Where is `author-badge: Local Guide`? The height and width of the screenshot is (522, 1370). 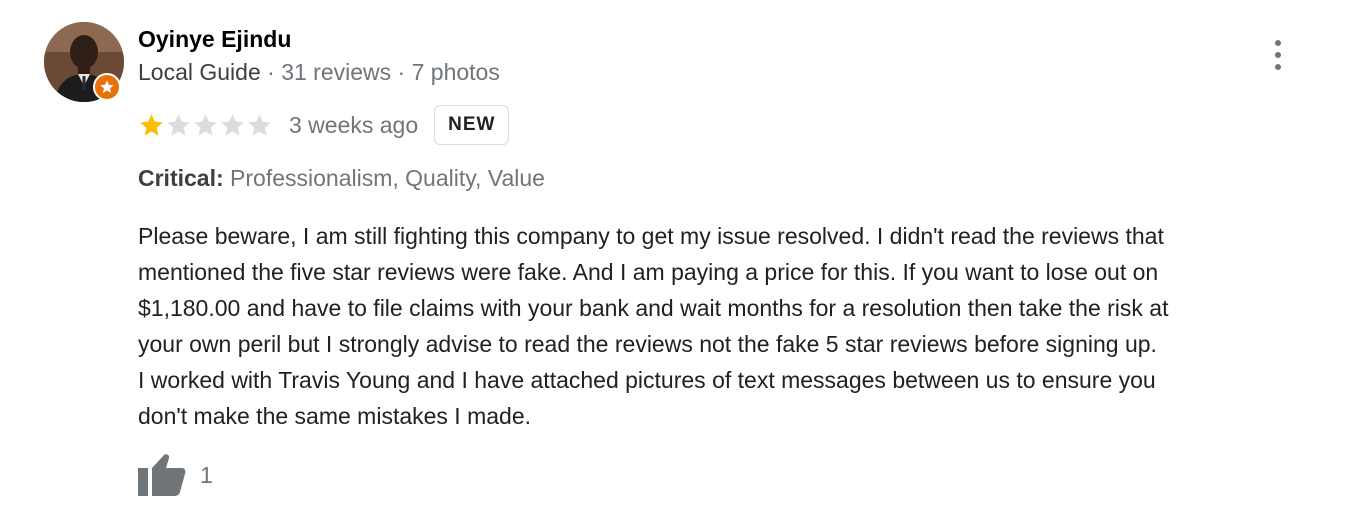
author-badge: Local Guide is located at coordinates (199, 72).